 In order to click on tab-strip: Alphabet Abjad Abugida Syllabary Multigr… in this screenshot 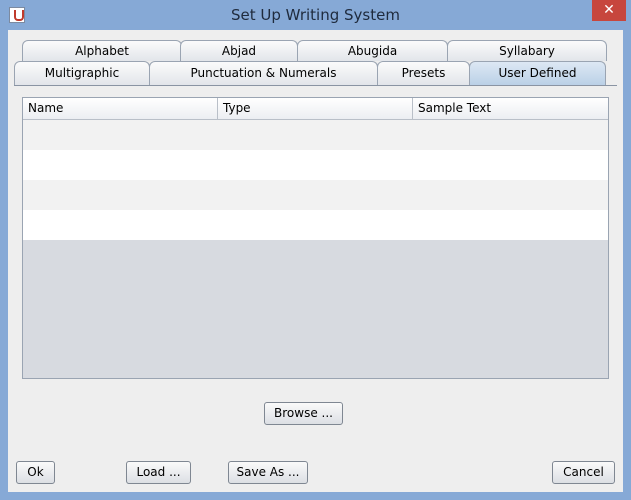, I will do `click(315, 58)`.